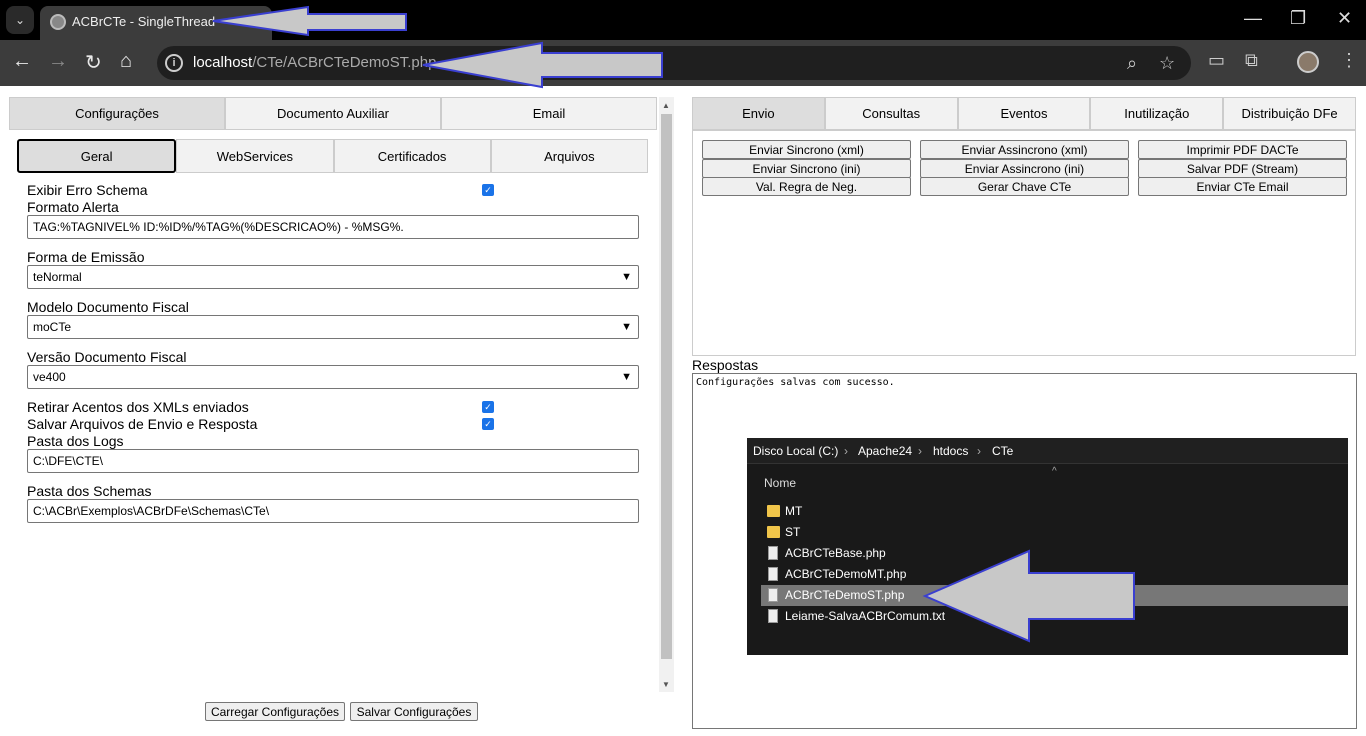 The height and width of the screenshot is (736, 1366). What do you see at coordinates (1216, 60) in the screenshot?
I see `downloads-icon: ▭` at bounding box center [1216, 60].